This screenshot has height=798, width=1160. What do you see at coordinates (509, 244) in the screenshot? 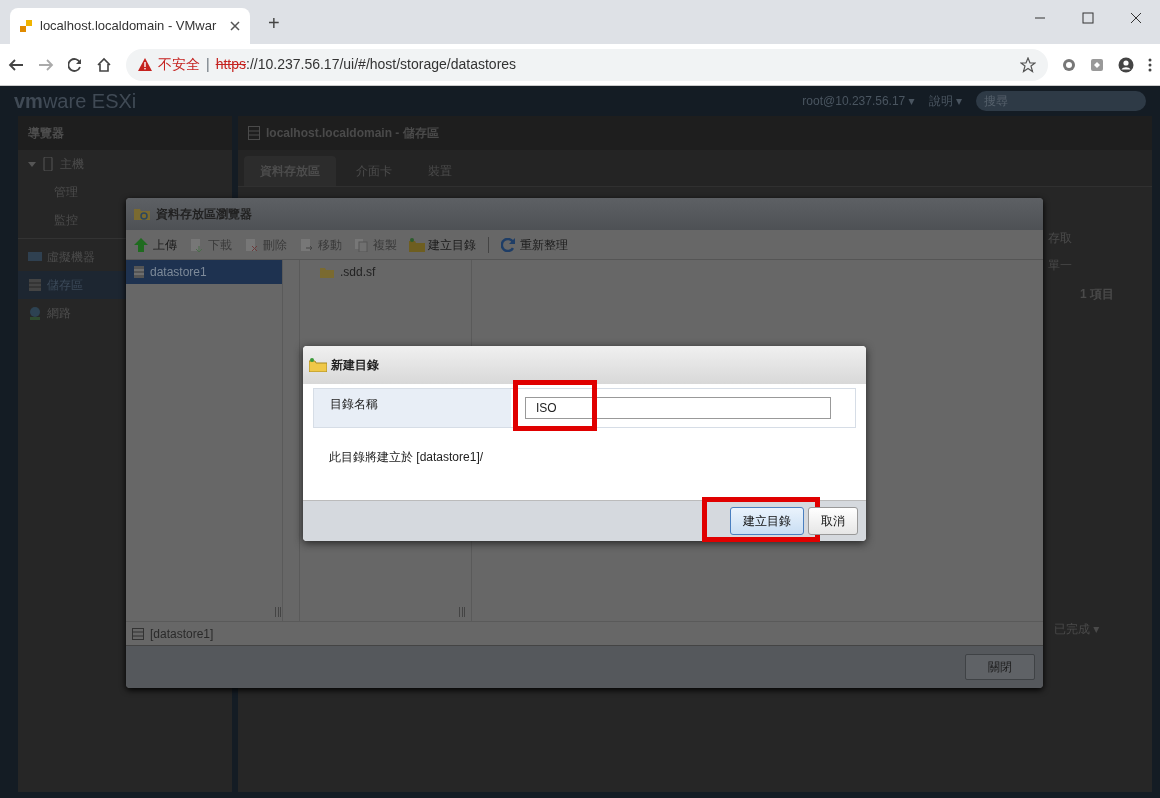
I see `refresh-icon` at bounding box center [509, 244].